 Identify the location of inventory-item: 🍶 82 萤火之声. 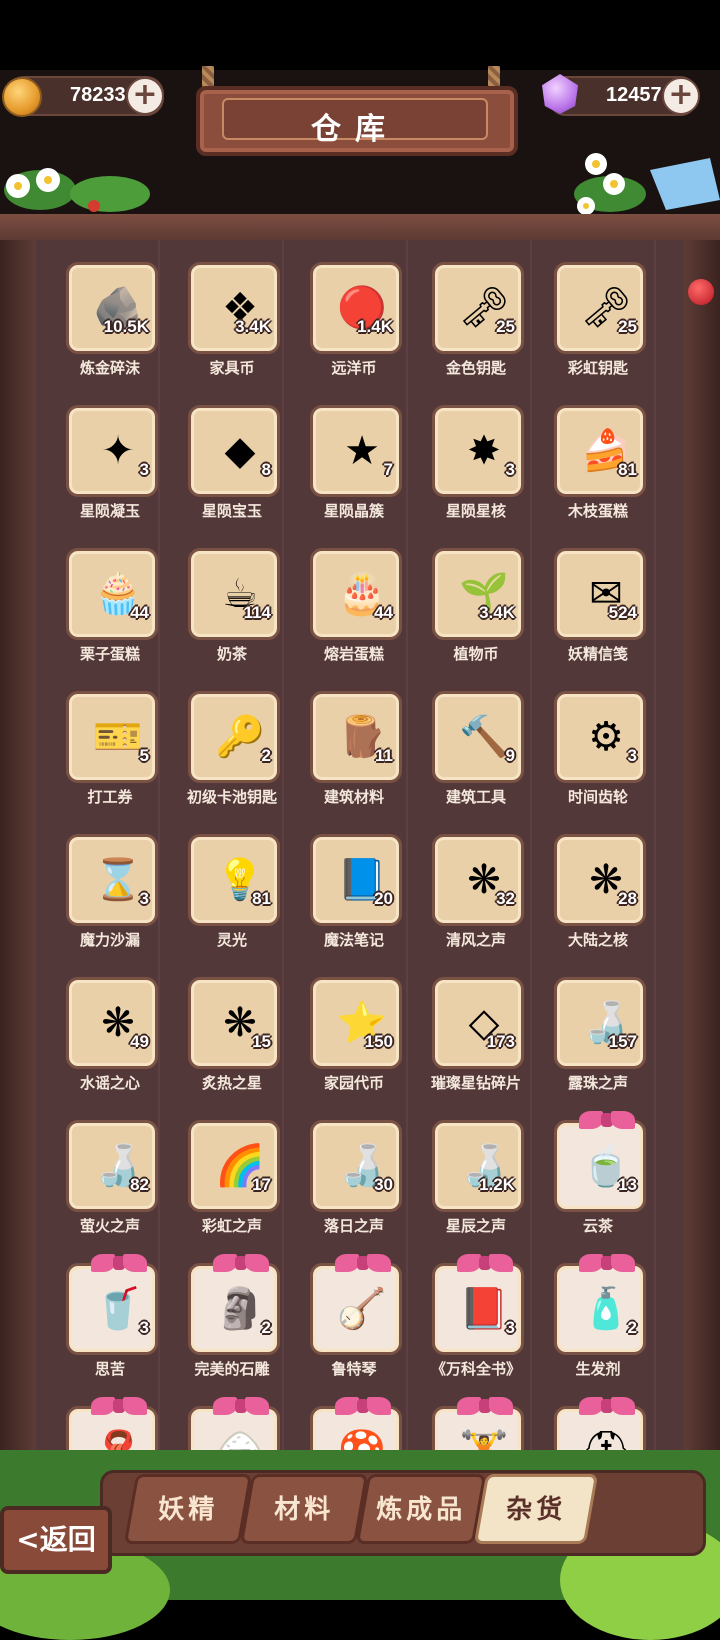
(110, 1185).